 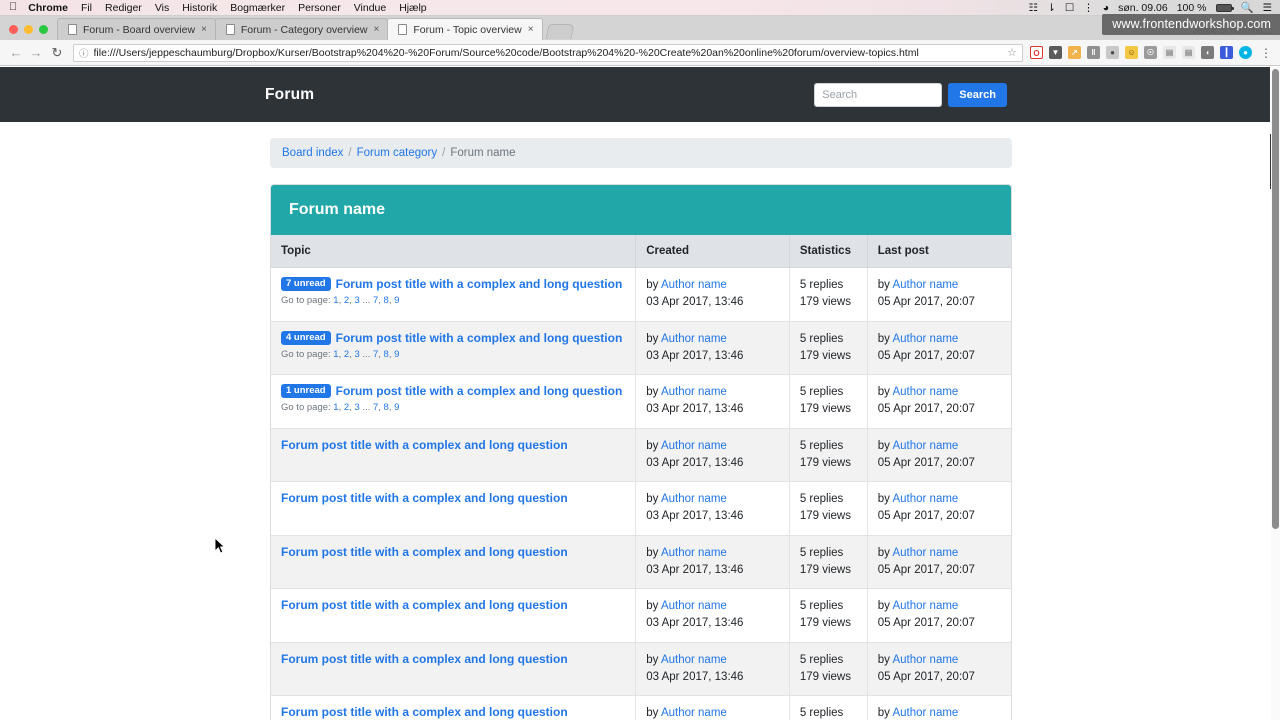 I want to click on column-header-statistics: Statistics, so click(x=828, y=251).